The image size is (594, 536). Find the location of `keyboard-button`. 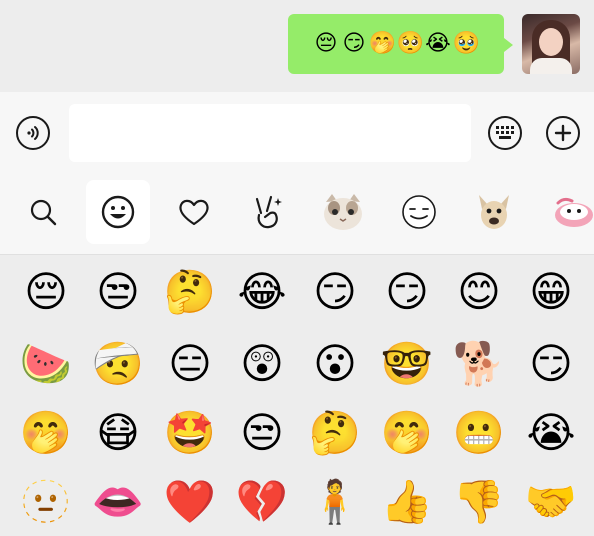

keyboard-button is located at coordinates (505, 133).